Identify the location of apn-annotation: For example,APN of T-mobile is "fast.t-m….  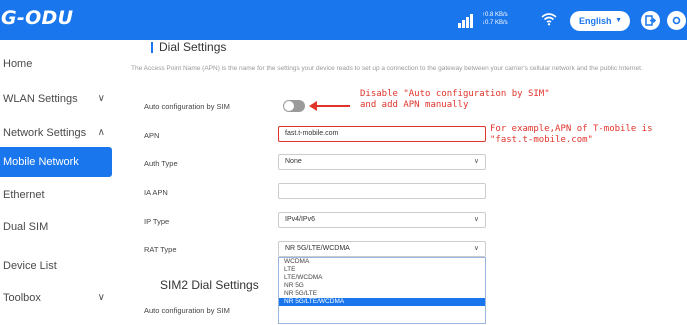
(571, 135).